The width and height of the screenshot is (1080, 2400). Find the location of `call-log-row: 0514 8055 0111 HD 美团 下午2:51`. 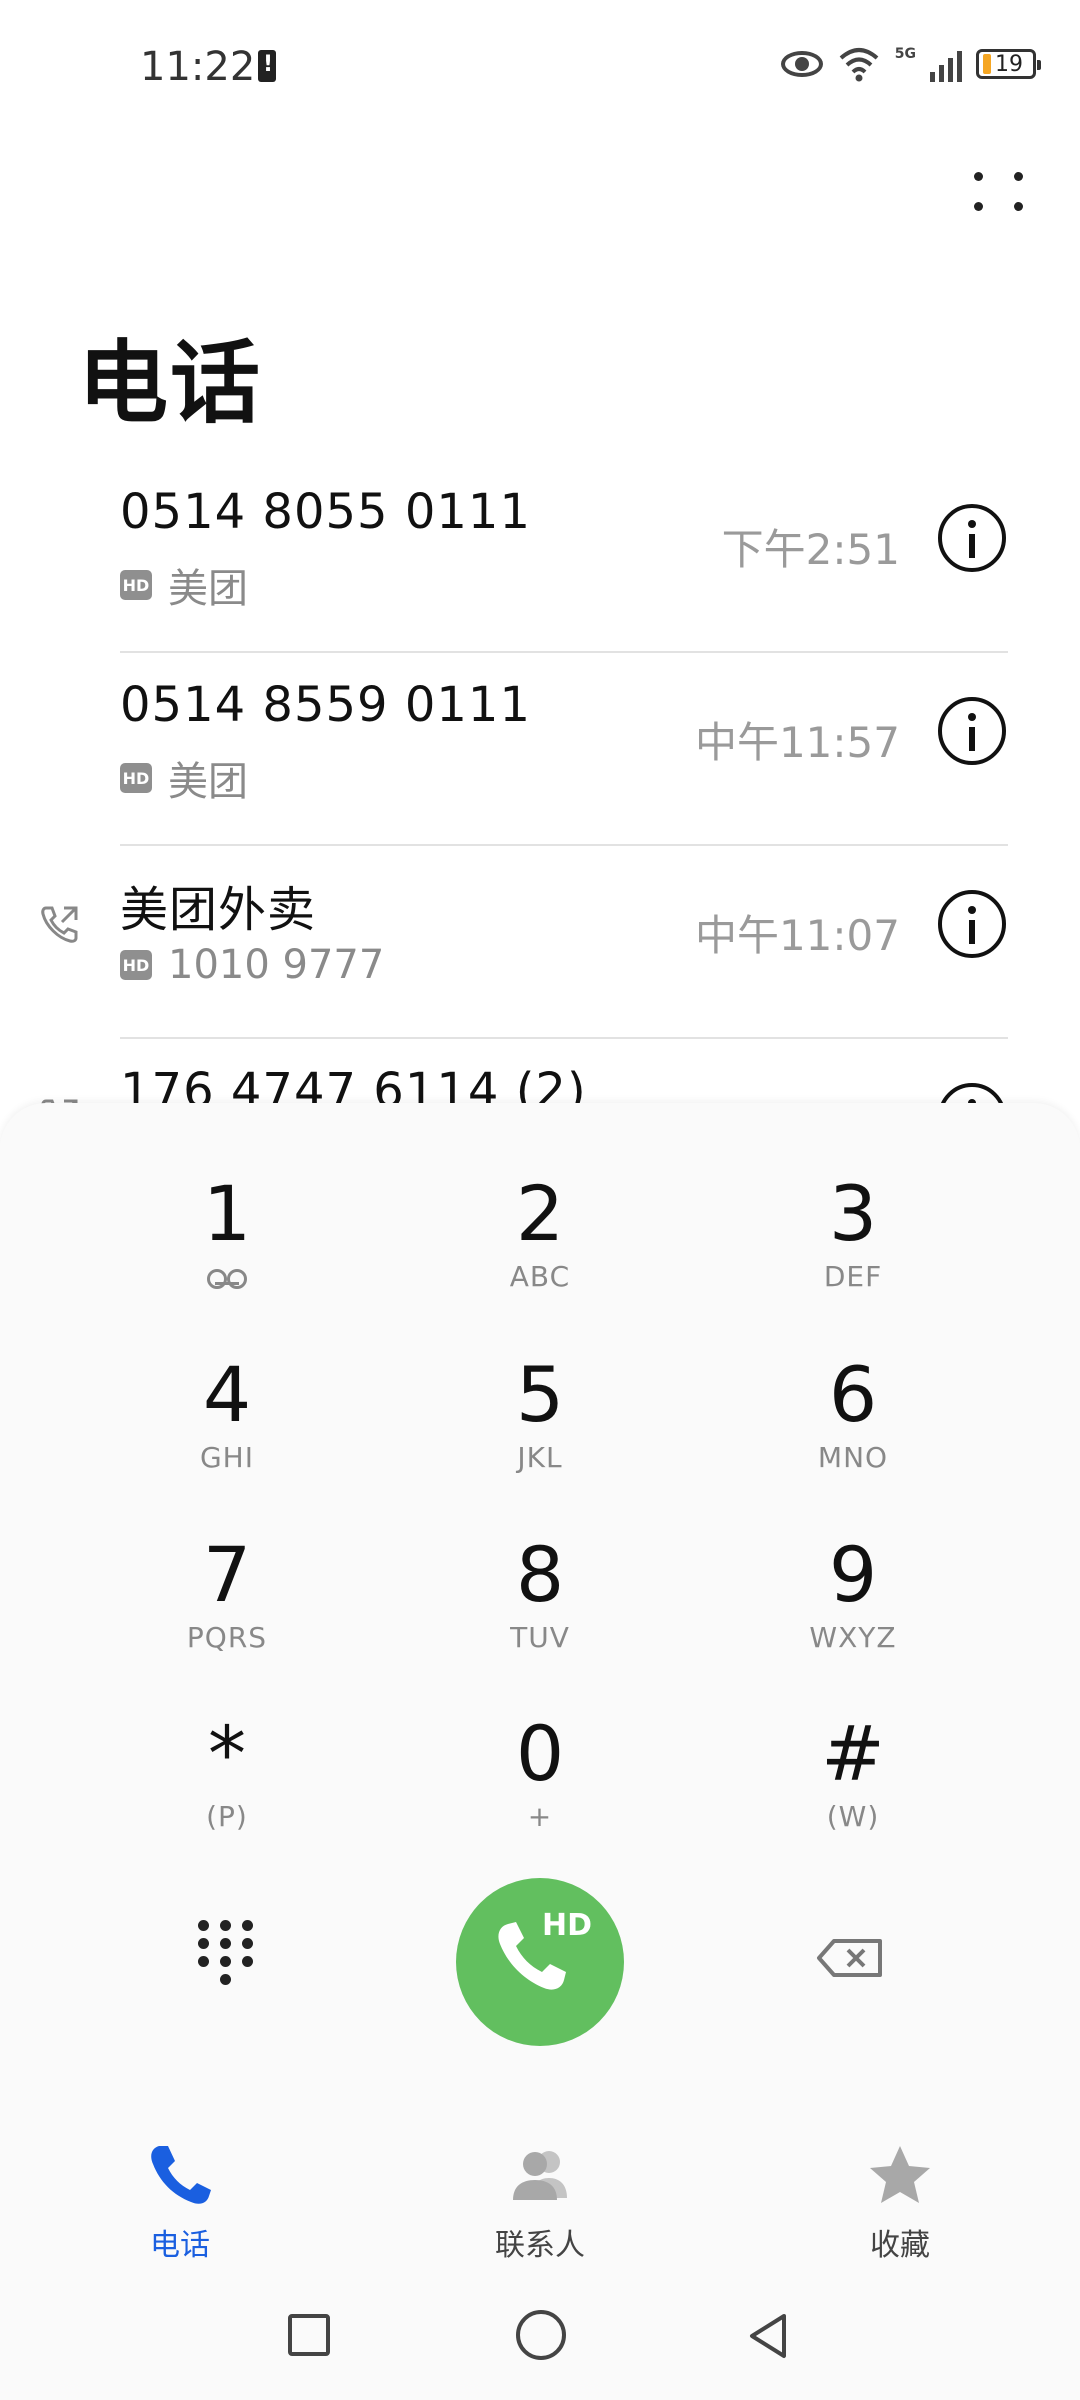

call-log-row: 0514 8055 0111 HD 美团 下午2:51 is located at coordinates (540, 556).